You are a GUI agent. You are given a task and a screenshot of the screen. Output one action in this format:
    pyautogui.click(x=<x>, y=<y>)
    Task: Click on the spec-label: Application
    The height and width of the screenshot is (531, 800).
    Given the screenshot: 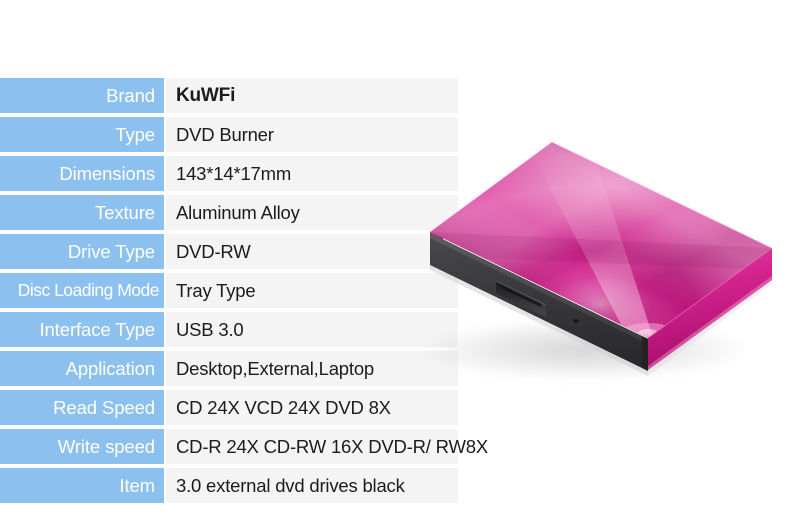 What is the action you would take?
    pyautogui.click(x=82, y=368)
    